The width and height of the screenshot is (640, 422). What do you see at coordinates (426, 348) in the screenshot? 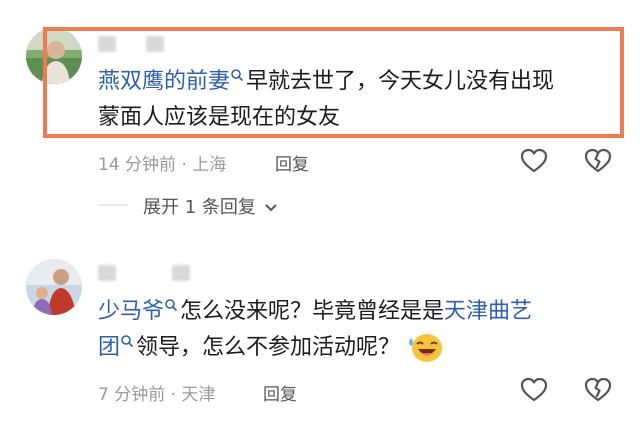
I see `laughing-emoji` at bounding box center [426, 348].